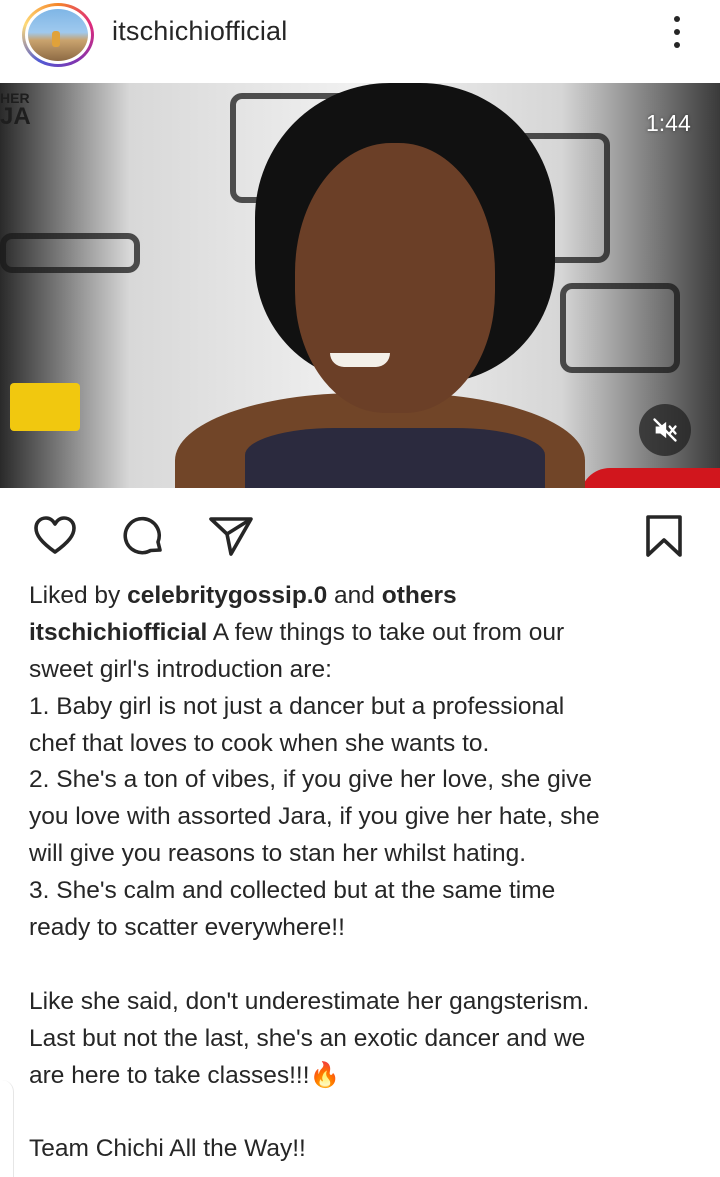 This screenshot has width=720, height=1177. What do you see at coordinates (187, 928) in the screenshot?
I see `caption-line: ready to scatter everywhere!!` at bounding box center [187, 928].